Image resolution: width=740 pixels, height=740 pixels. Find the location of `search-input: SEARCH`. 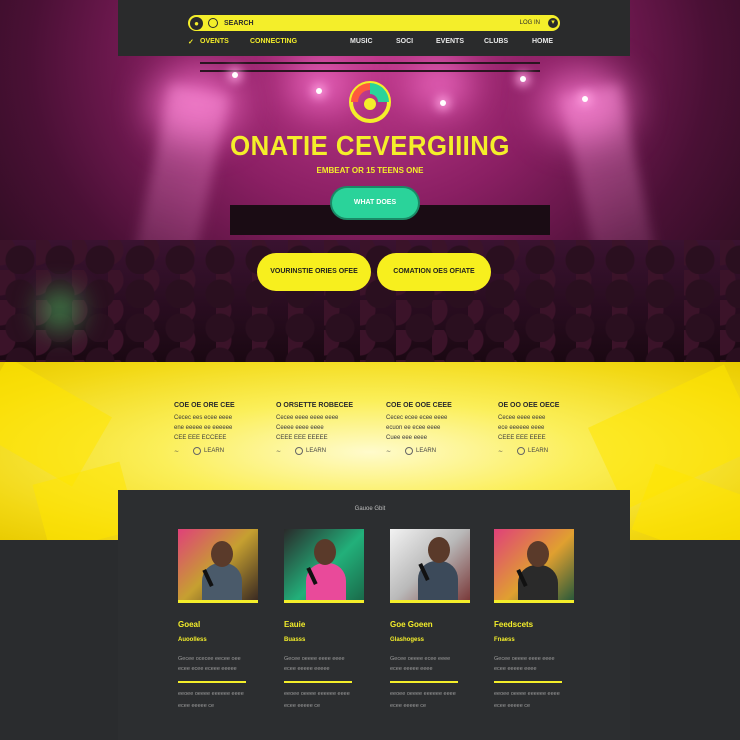

search-input: SEARCH is located at coordinates (372, 23).